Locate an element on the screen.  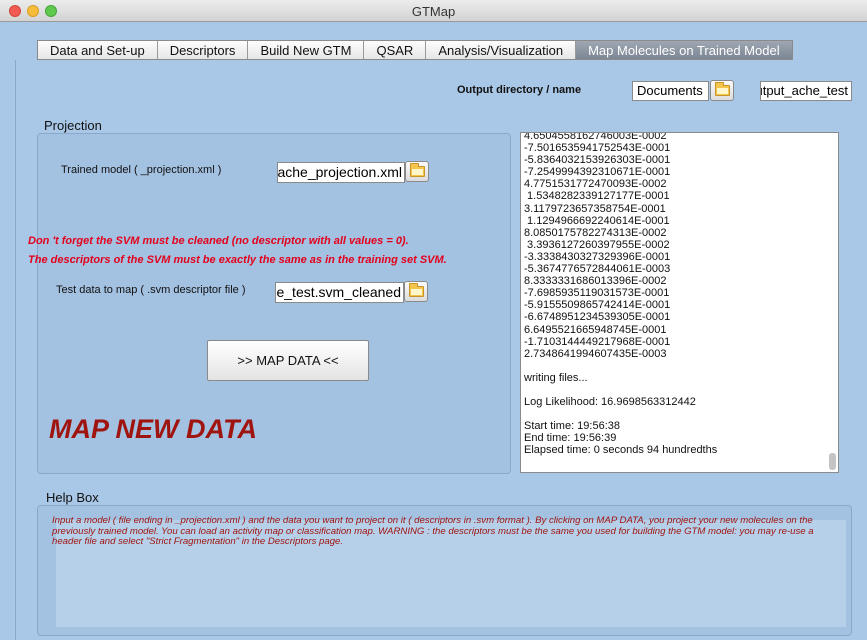
log-scrollbar is located at coordinates (832, 461).